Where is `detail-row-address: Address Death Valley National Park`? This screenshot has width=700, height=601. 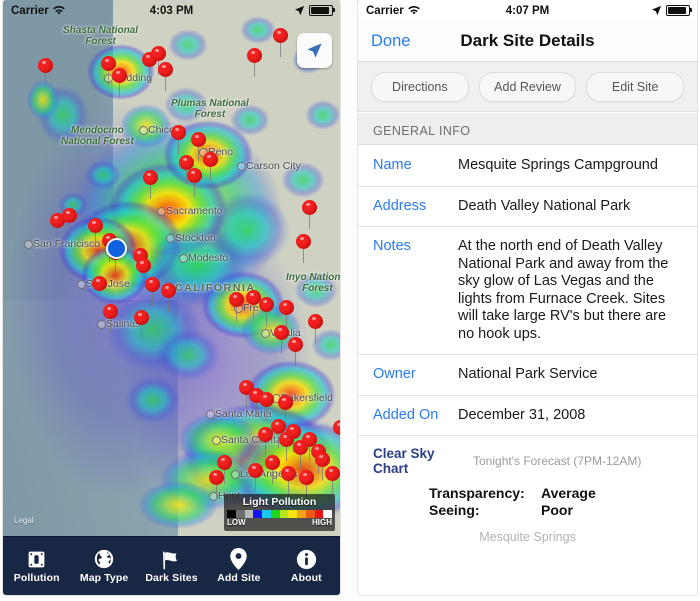 detail-row-address: Address Death Valley National Park is located at coordinates (527, 207).